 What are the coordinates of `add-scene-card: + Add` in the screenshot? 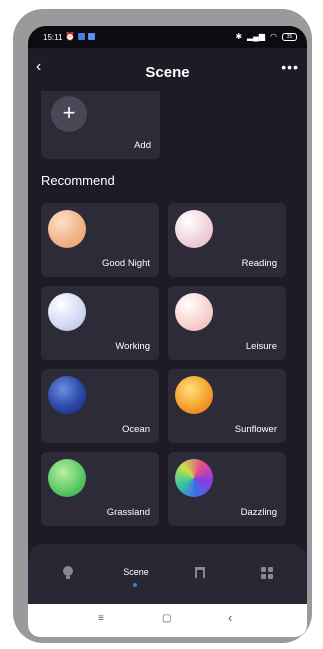 It's located at (100, 125).